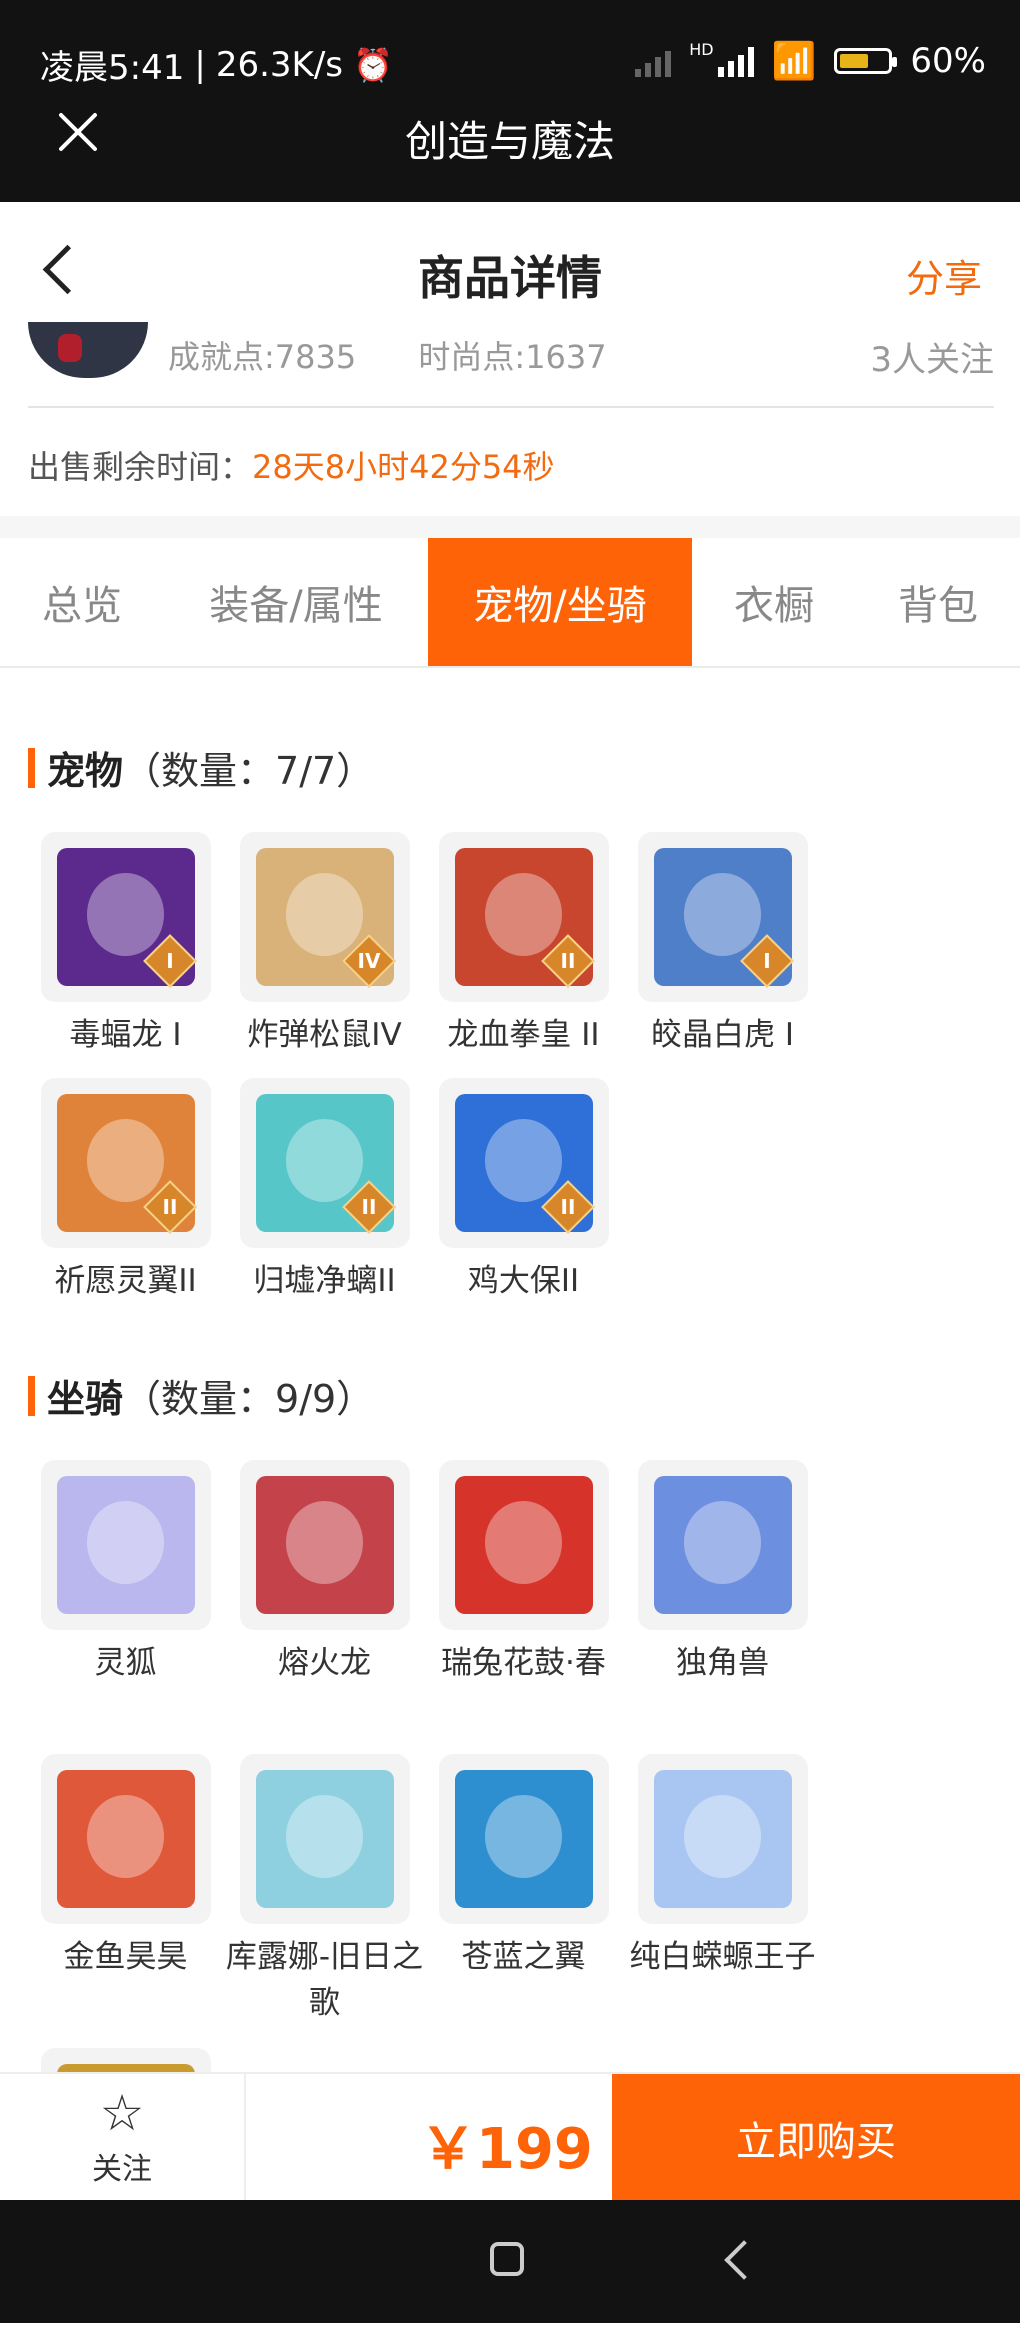 The height and width of the screenshot is (2342, 1020). What do you see at coordinates (510, 527) in the screenshot?
I see `divider` at bounding box center [510, 527].